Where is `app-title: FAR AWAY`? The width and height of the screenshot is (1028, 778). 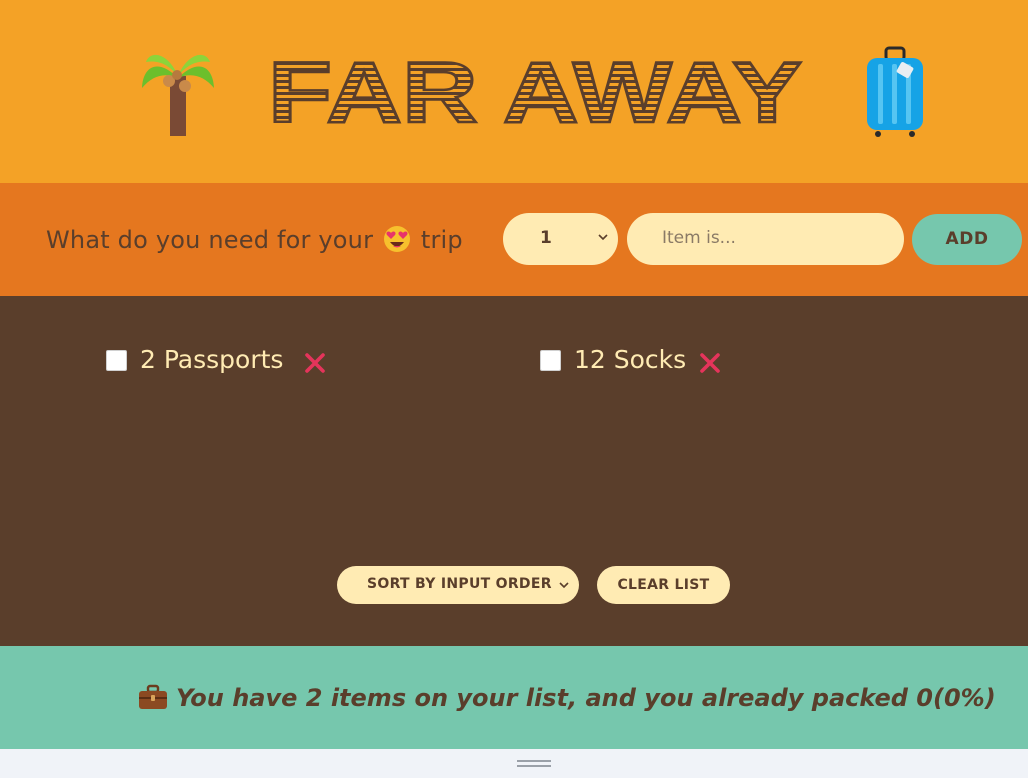 app-title: FAR AWAY is located at coordinates (535, 89).